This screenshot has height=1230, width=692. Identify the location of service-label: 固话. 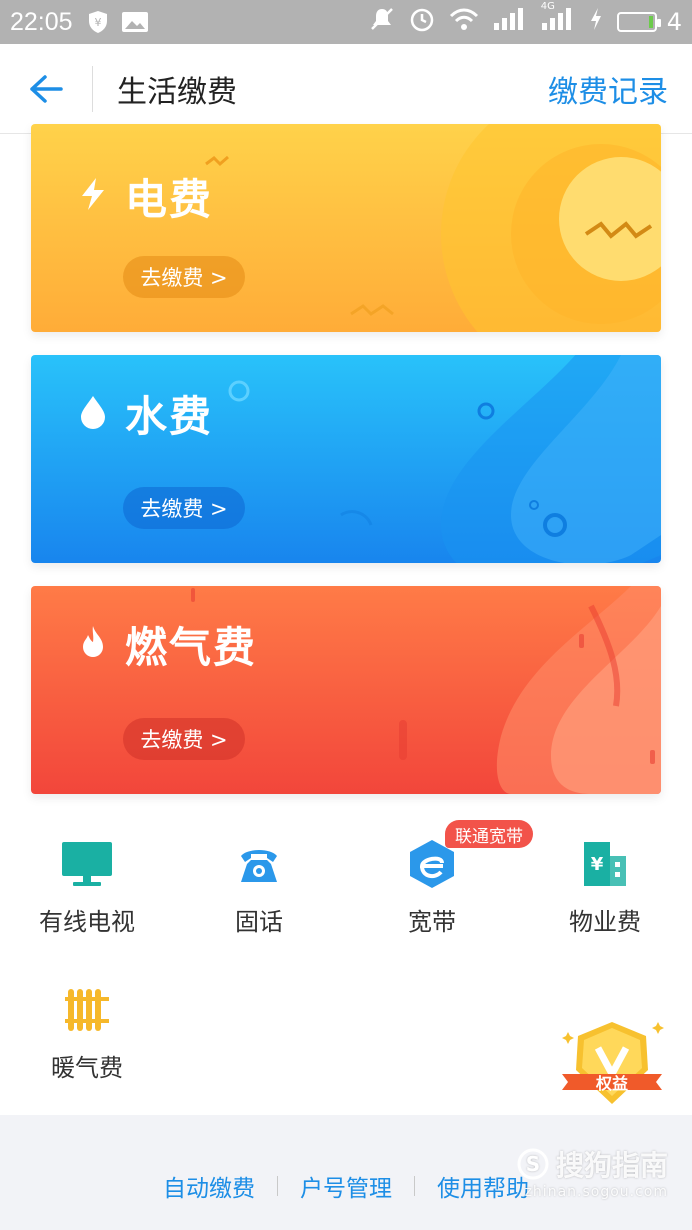
(259, 922).